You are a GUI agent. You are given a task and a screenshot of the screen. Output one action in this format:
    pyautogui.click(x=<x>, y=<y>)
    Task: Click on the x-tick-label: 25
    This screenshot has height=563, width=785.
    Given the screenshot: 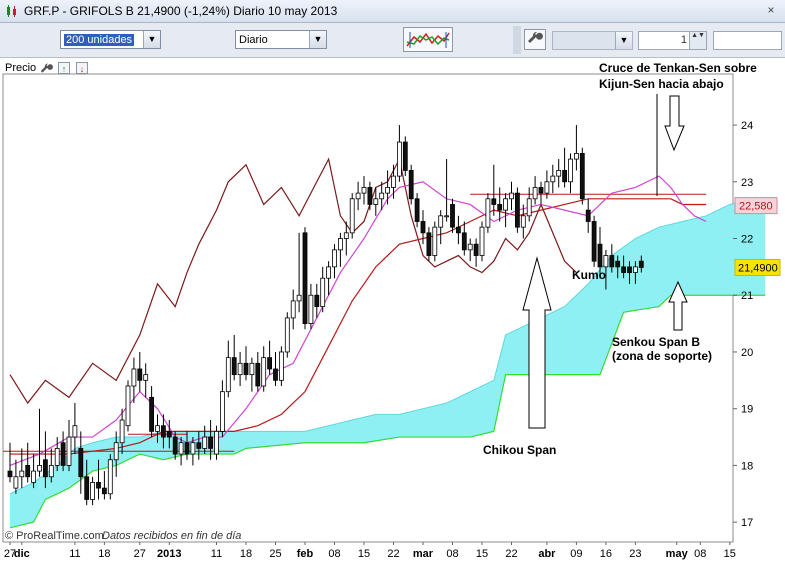 What is the action you would take?
    pyautogui.click(x=275, y=554)
    